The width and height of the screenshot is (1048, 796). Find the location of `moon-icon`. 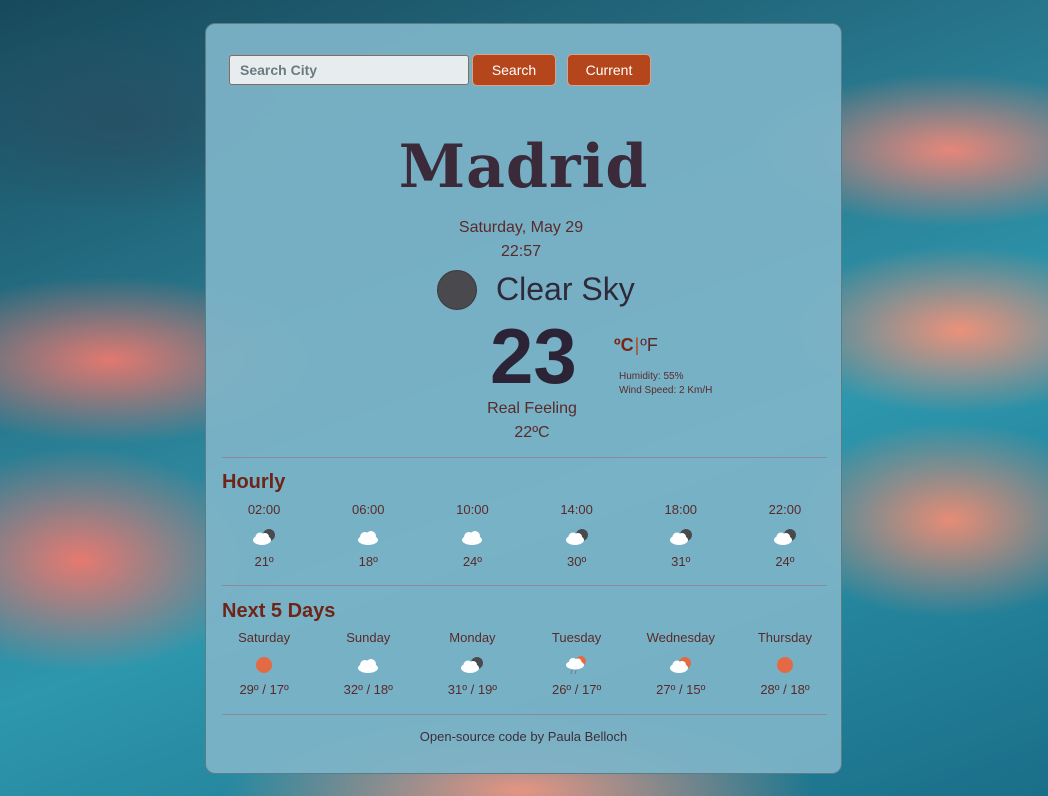

moon-icon is located at coordinates (457, 290).